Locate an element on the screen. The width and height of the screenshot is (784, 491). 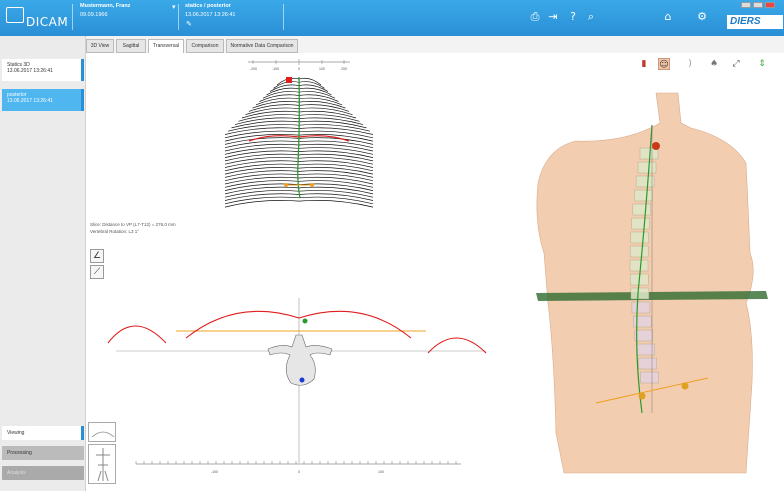
logo-text: DICAM is located at coordinates (47, 22).